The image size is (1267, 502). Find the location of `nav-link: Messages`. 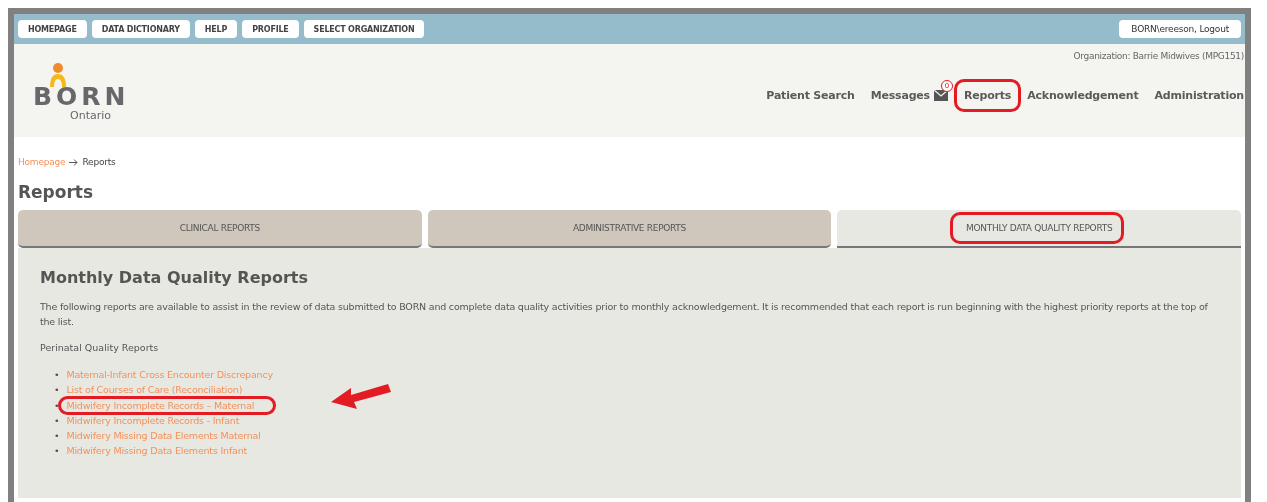

nav-link: Messages is located at coordinates (900, 95).